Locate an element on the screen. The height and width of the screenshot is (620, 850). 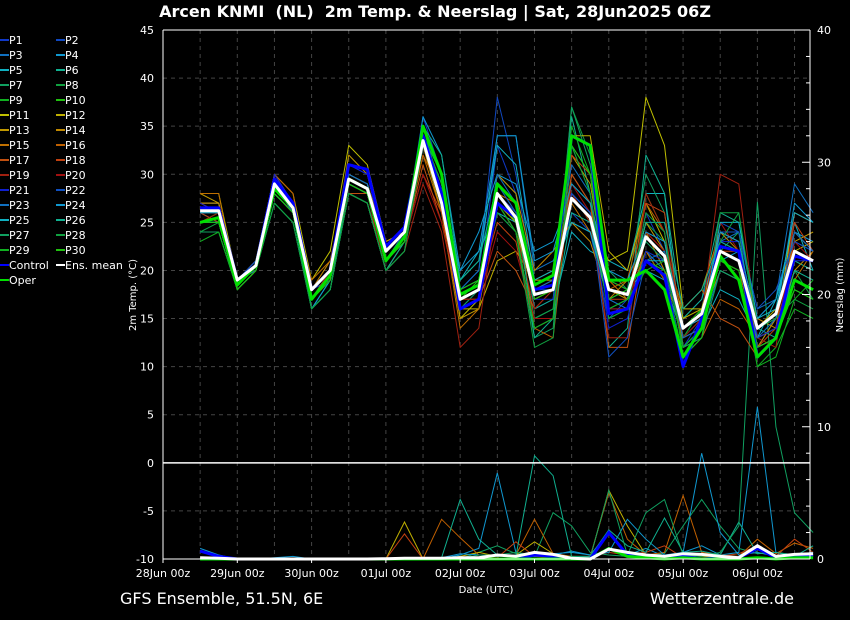
legend-item: P3 is located at coordinates (11, 55).